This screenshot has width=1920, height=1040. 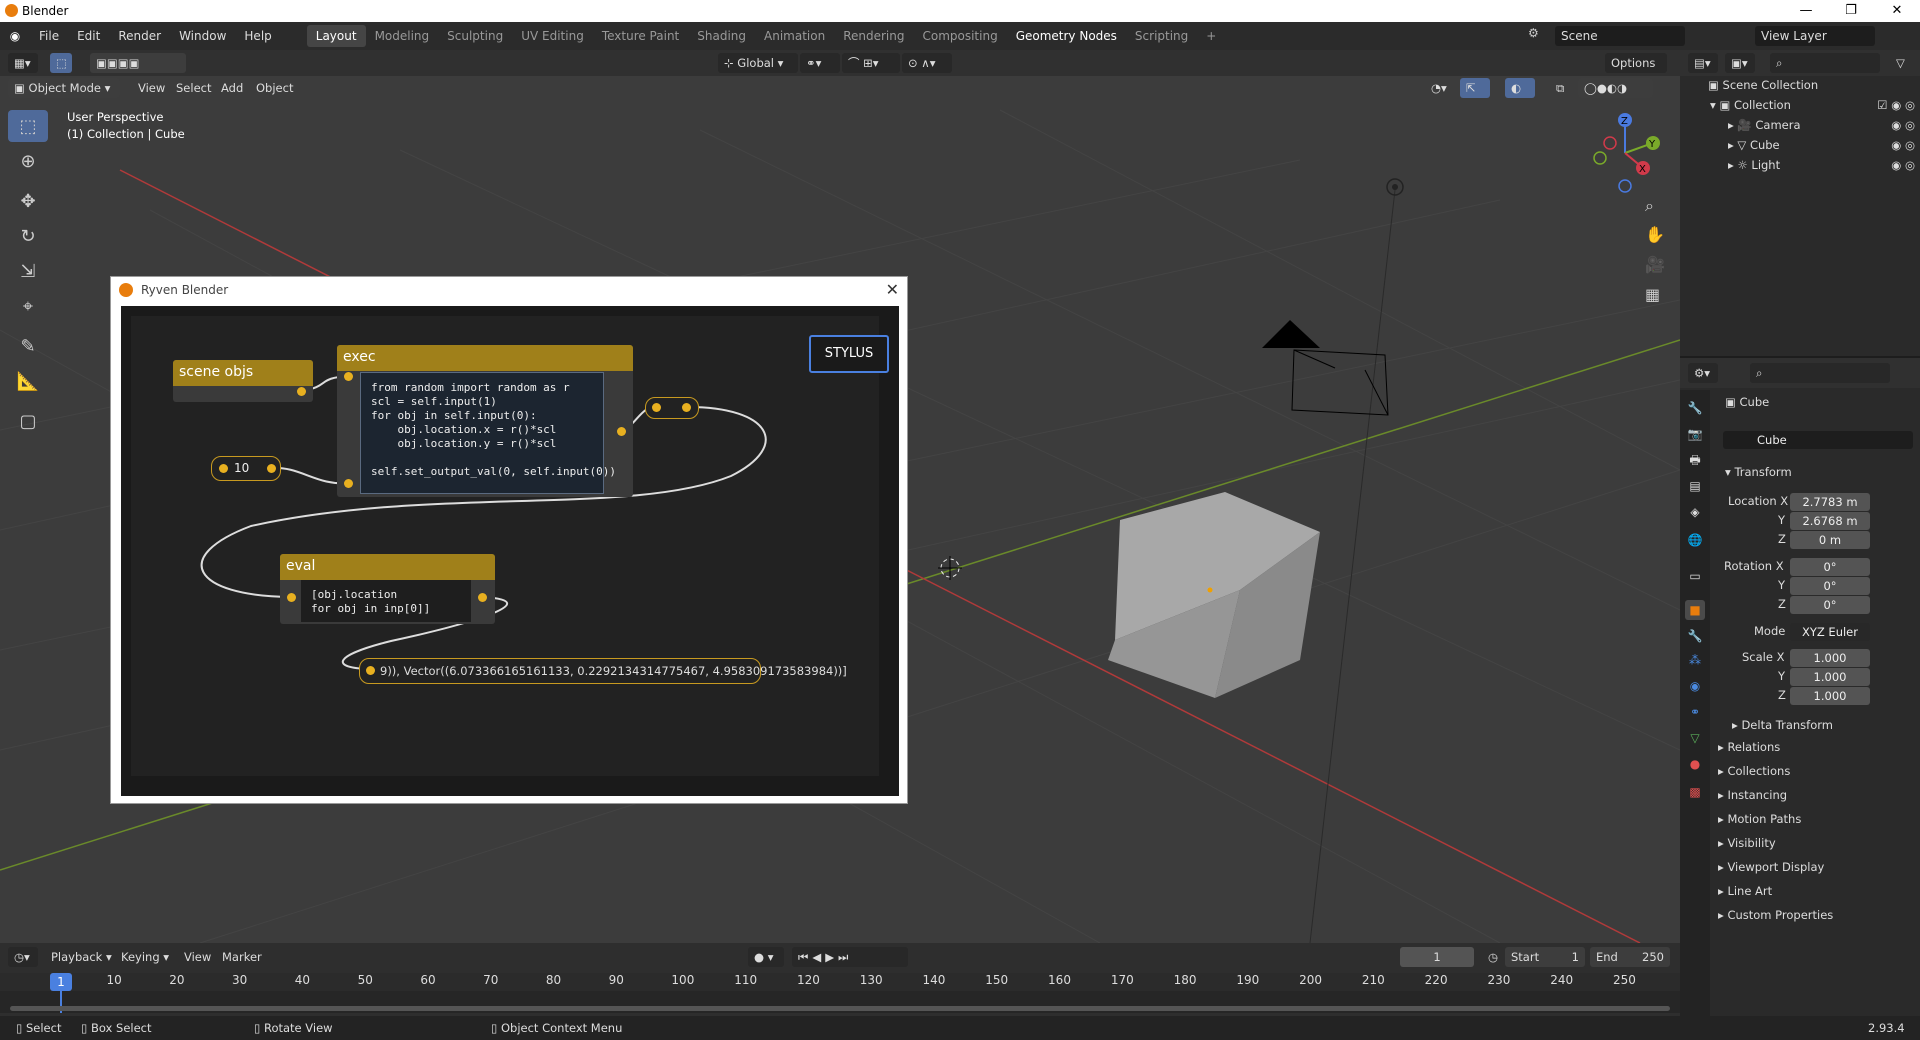 What do you see at coordinates (1775, 917) in the screenshot?
I see `section-custom-properties: ▸ Custom Properties` at bounding box center [1775, 917].